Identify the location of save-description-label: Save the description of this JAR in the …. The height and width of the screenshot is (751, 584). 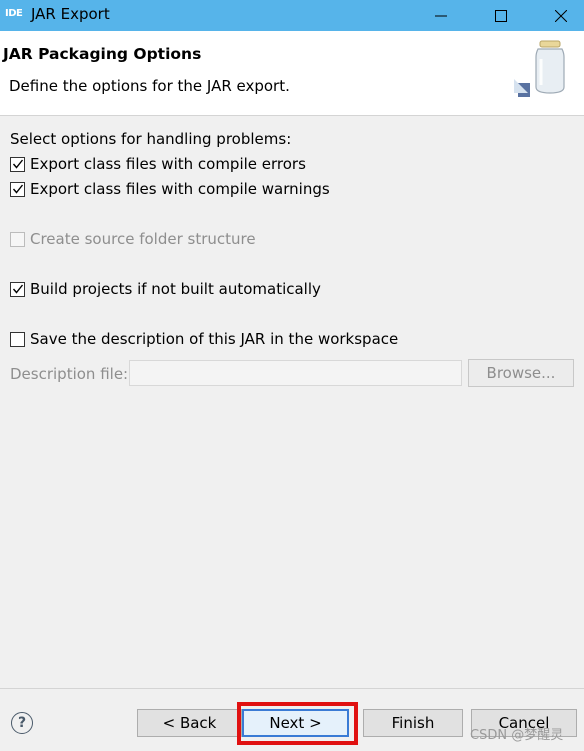
(214, 339).